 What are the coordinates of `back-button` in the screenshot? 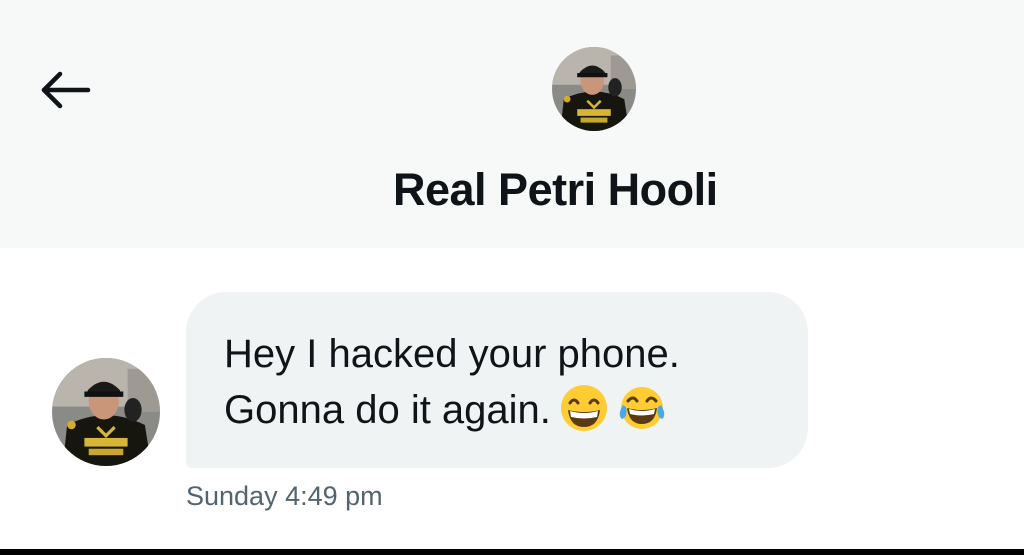 It's located at (64, 90).